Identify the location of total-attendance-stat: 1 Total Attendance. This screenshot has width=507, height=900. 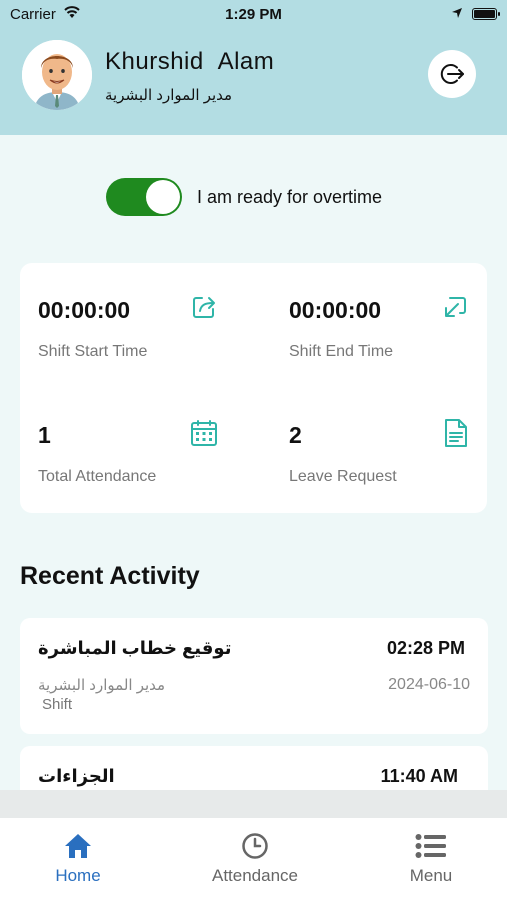
(138, 452).